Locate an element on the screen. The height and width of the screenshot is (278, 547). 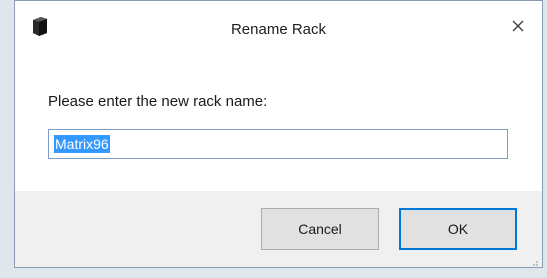
dialog-title: Rename Rack is located at coordinates (278, 29).